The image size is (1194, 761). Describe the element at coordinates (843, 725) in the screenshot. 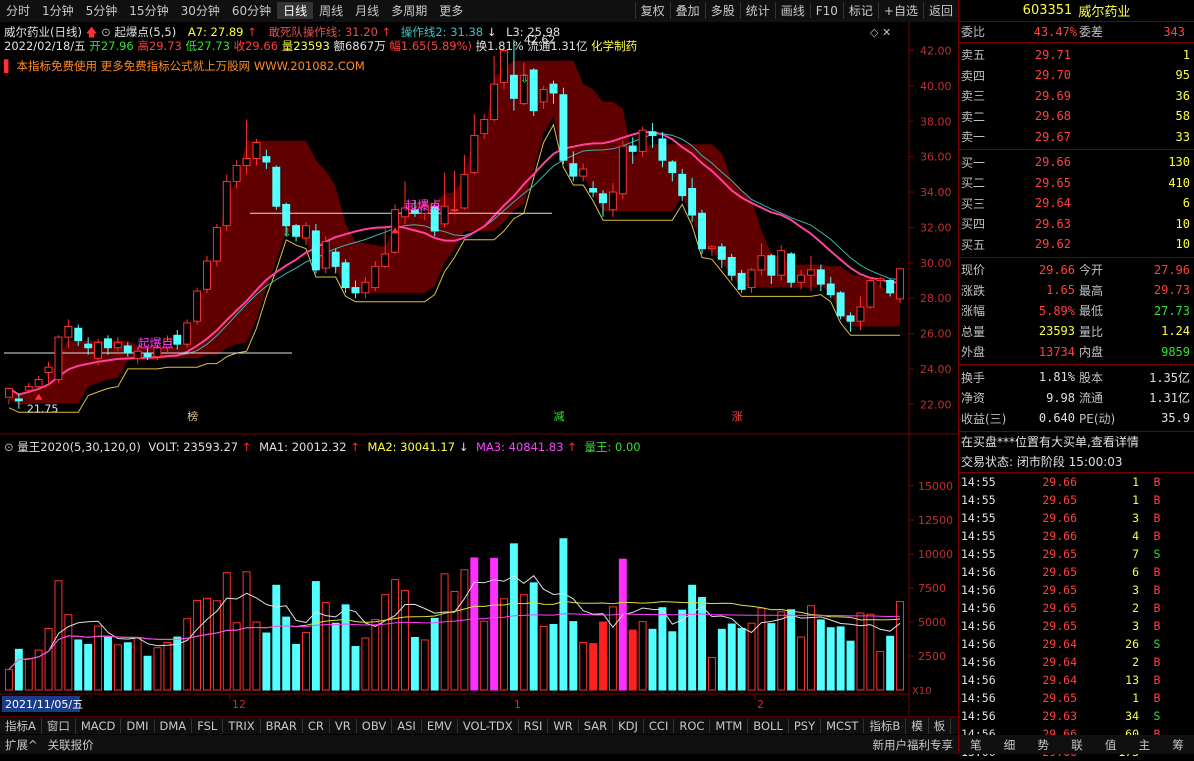

I see `indicator-tab: MCST` at that location.